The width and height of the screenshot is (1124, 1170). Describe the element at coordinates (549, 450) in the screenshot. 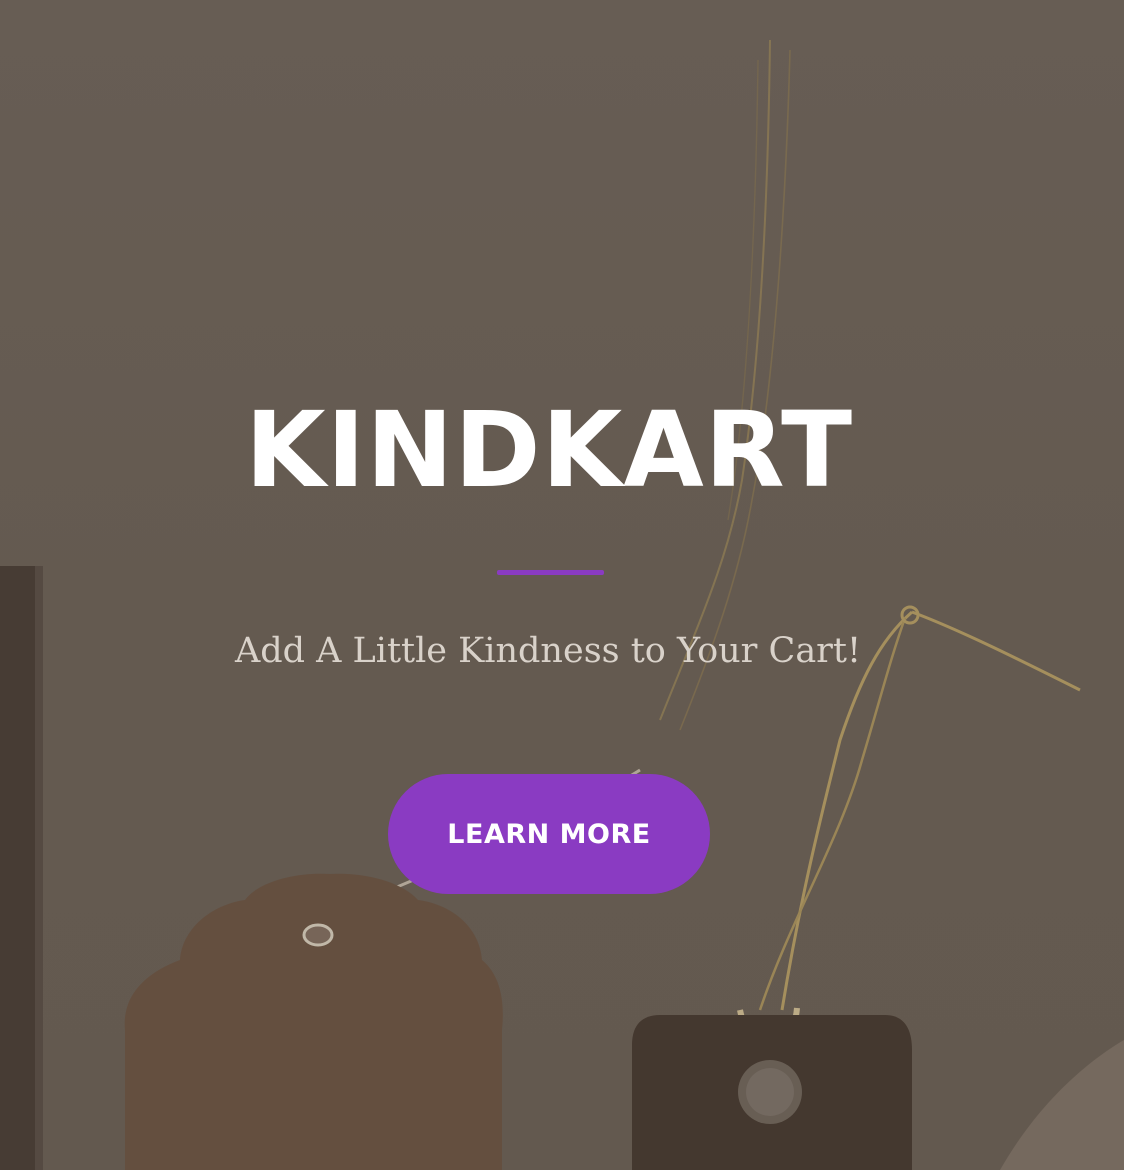

I see `brand-title: KINDKART` at that location.